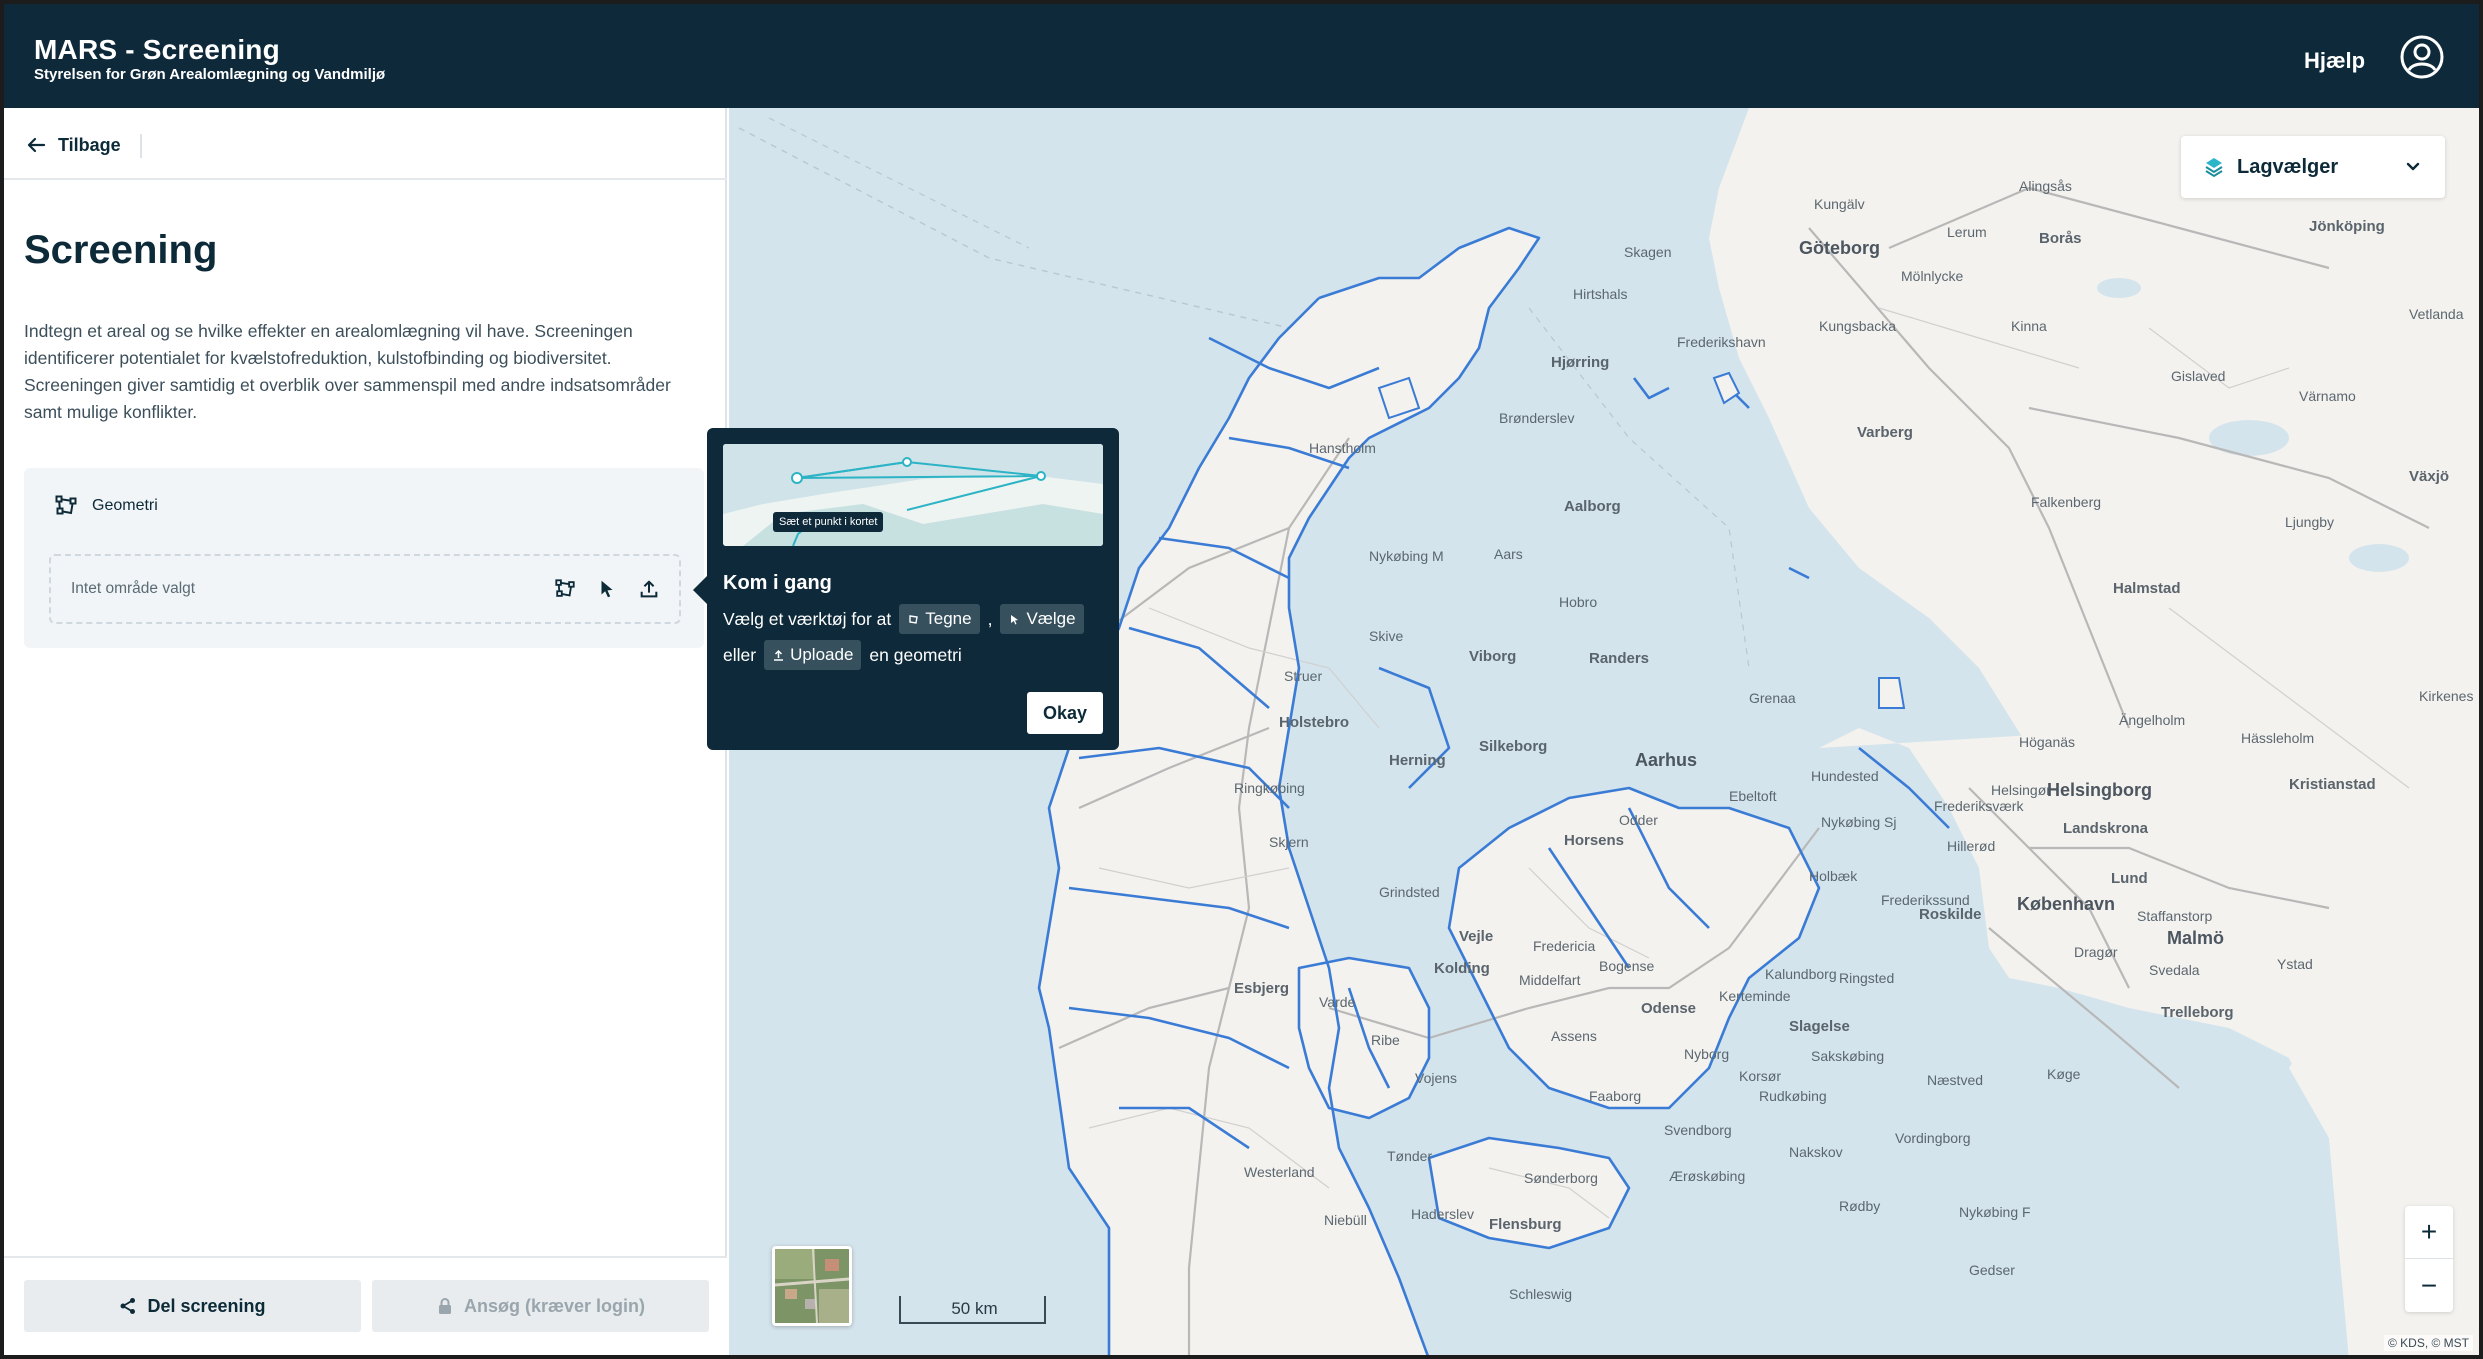 Image resolution: width=2483 pixels, height=1359 pixels. What do you see at coordinates (2428, 1343) in the screenshot?
I see `map-attribution: © KDS, © MST` at bounding box center [2428, 1343].